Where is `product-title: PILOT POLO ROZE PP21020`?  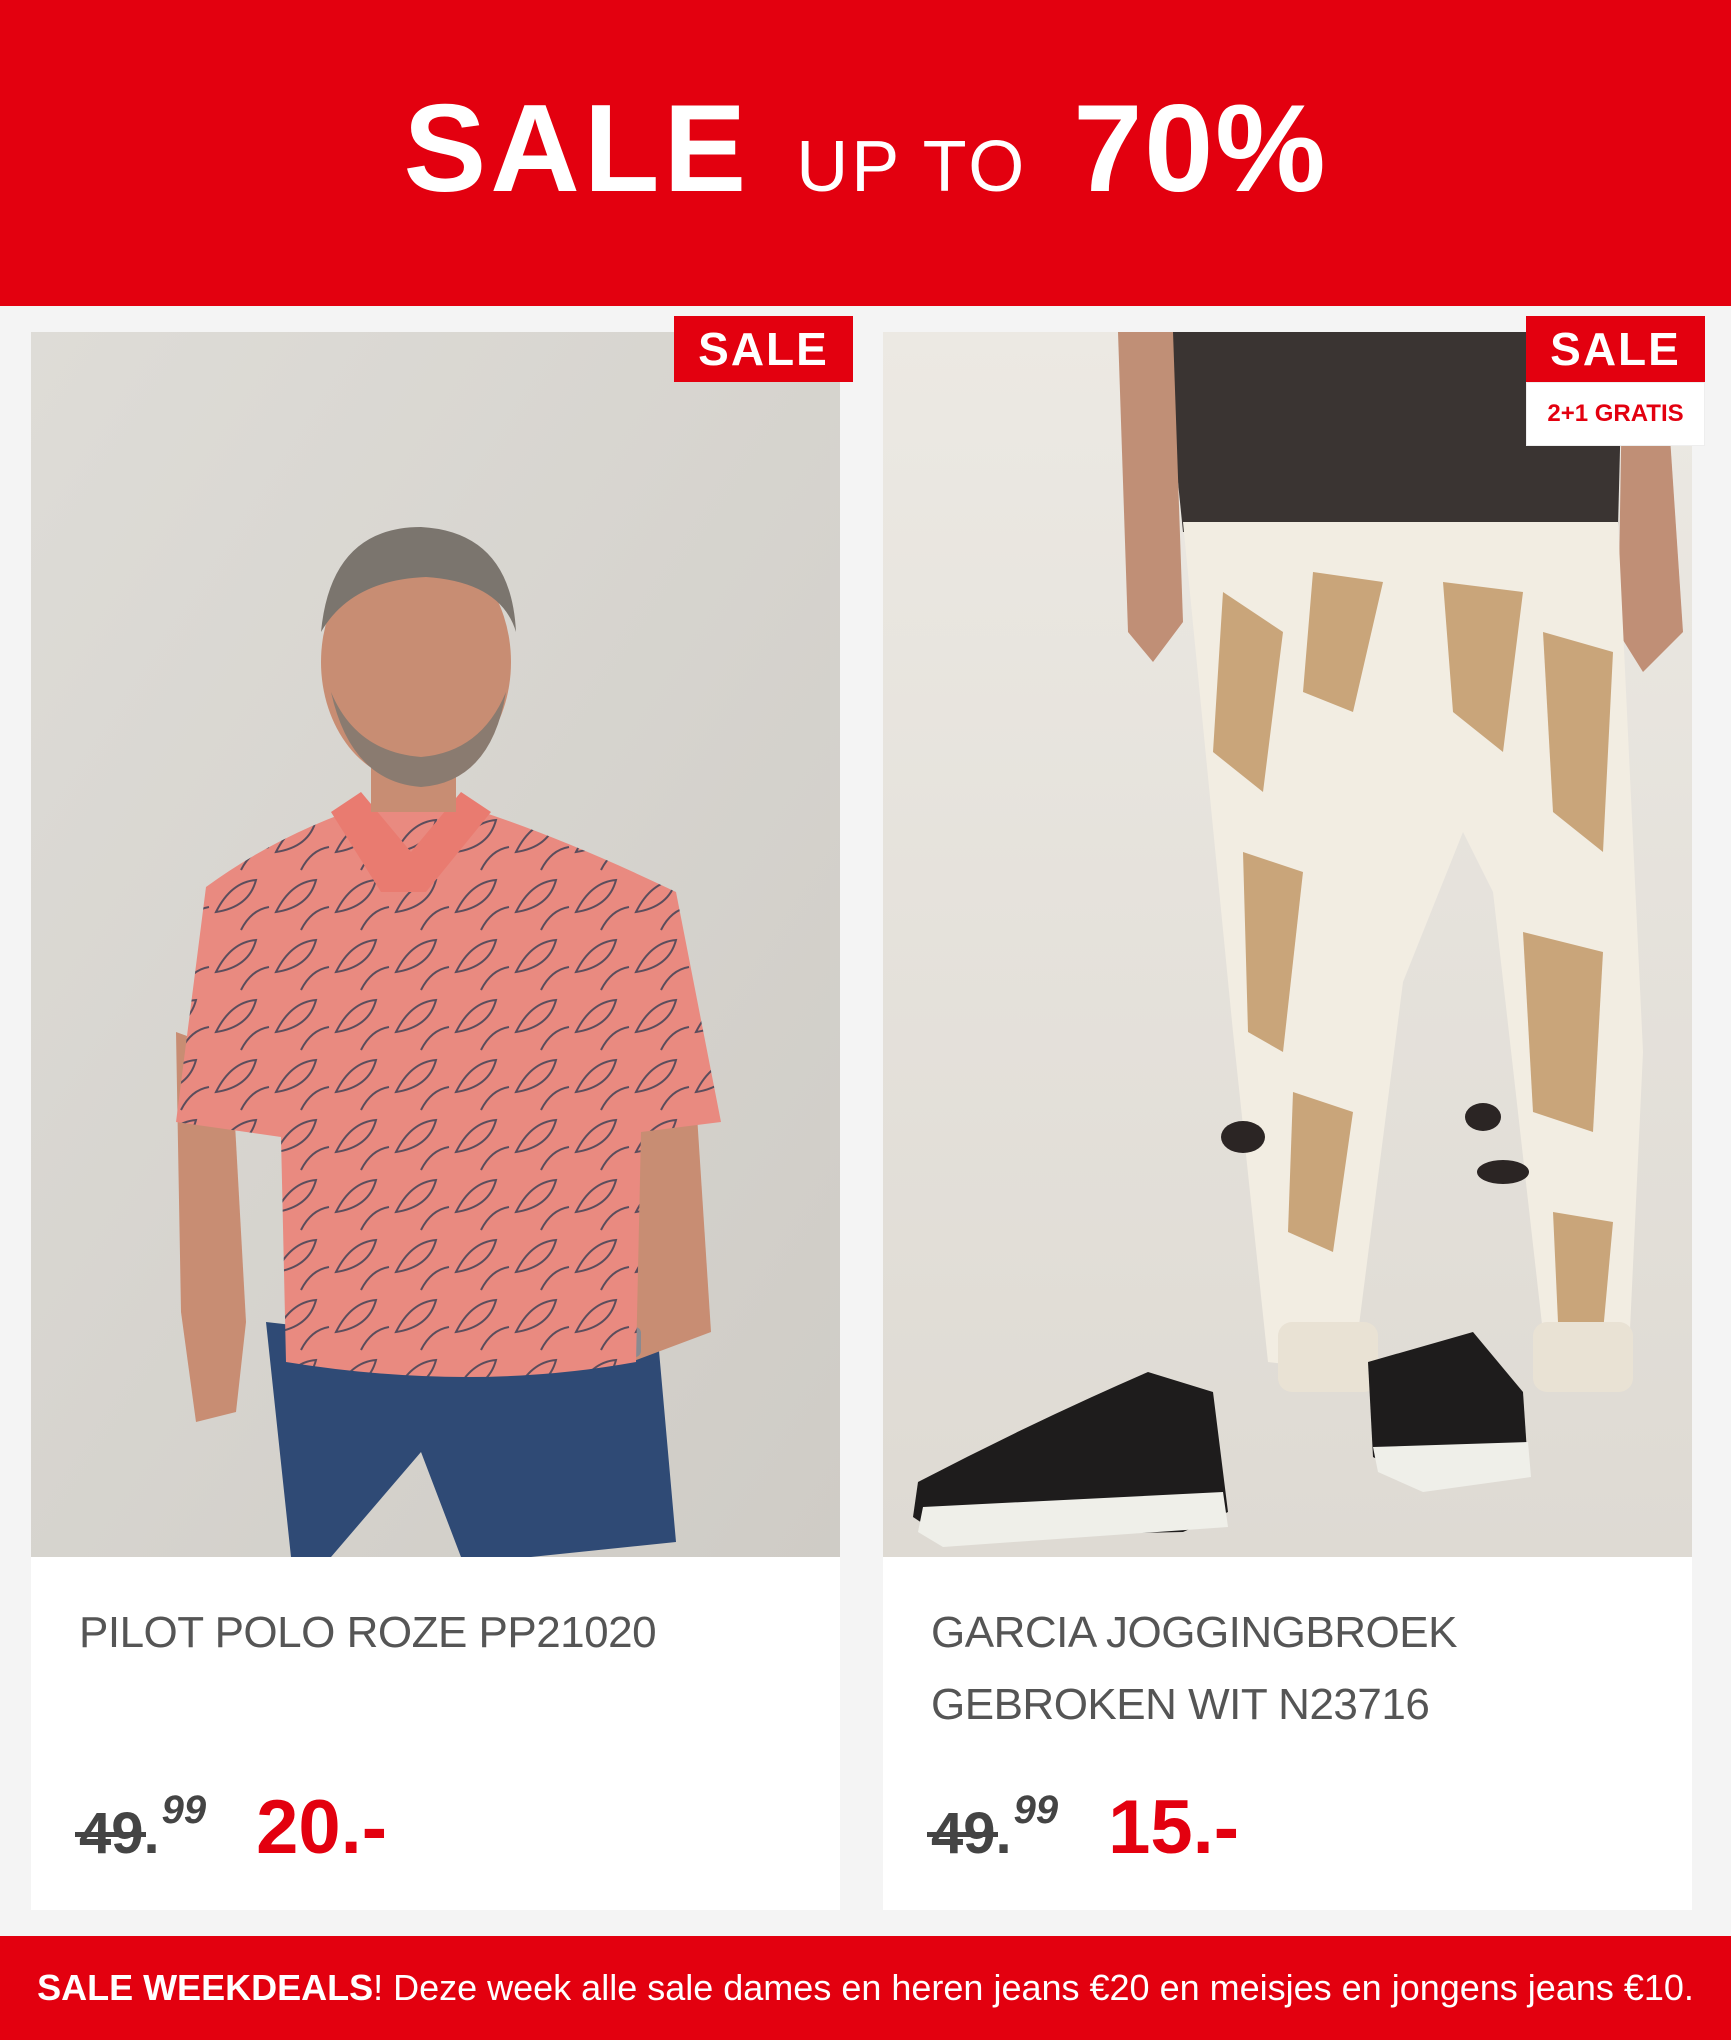
product-title: PILOT POLO ROZE PP21020 is located at coordinates (439, 1633).